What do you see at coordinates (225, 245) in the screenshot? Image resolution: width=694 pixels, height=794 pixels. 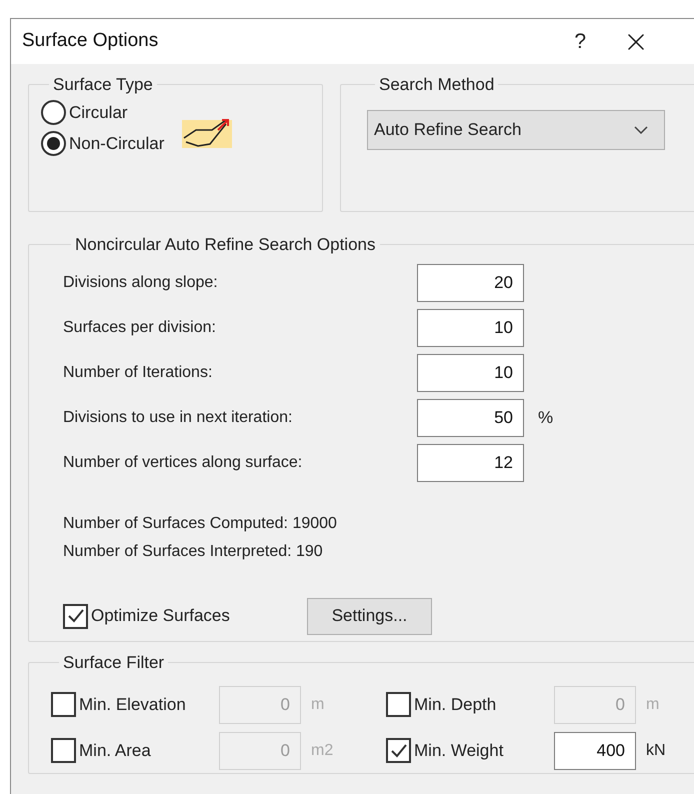 I see `group-title: Noncircular Auto Refine Search Options` at bounding box center [225, 245].